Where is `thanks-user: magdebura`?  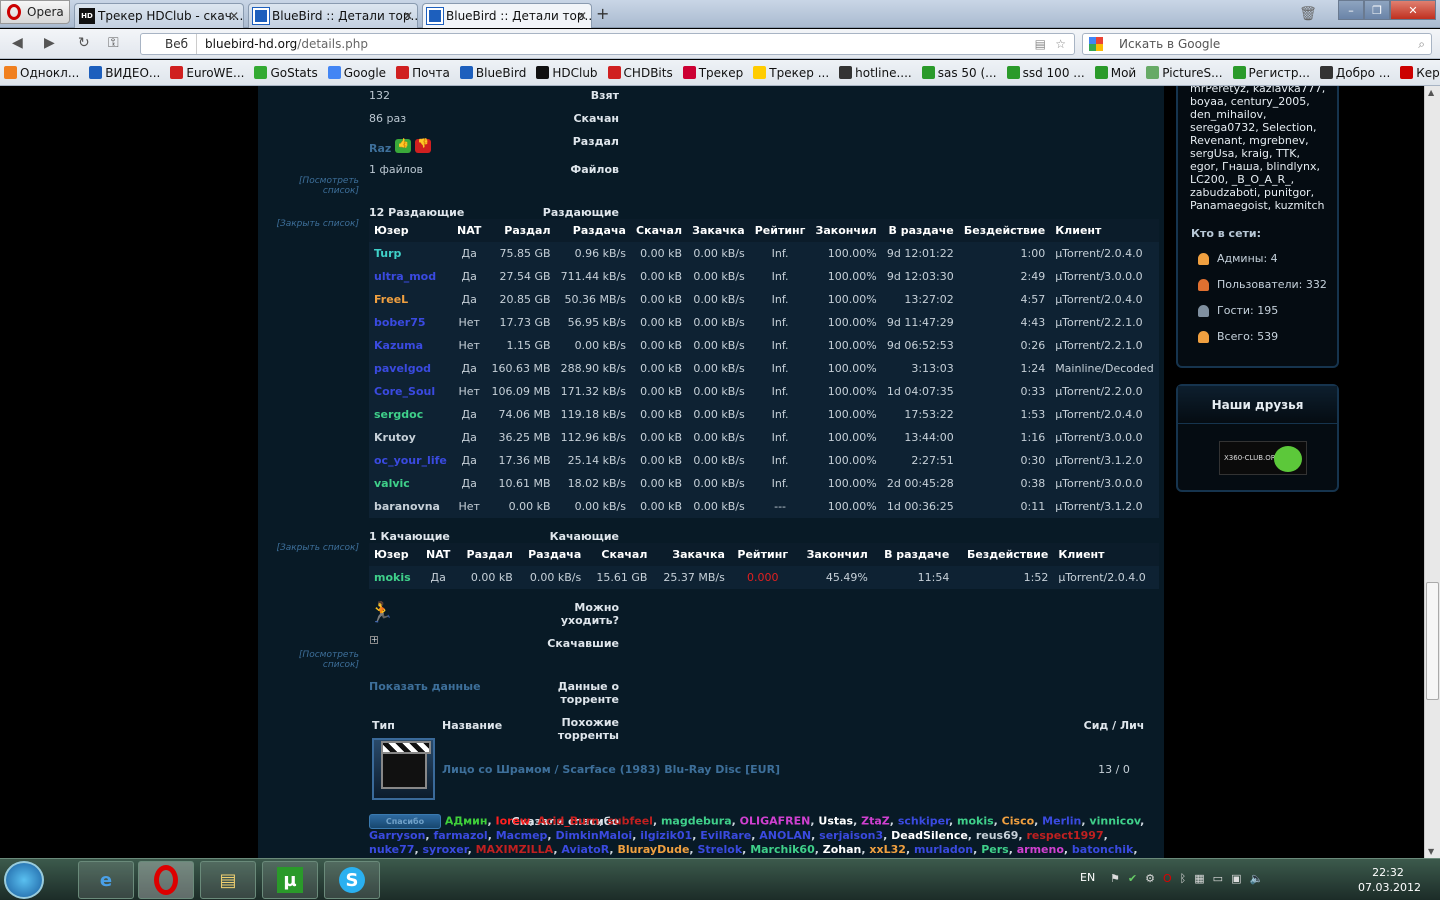
thanks-user: magdebura is located at coordinates (696, 821).